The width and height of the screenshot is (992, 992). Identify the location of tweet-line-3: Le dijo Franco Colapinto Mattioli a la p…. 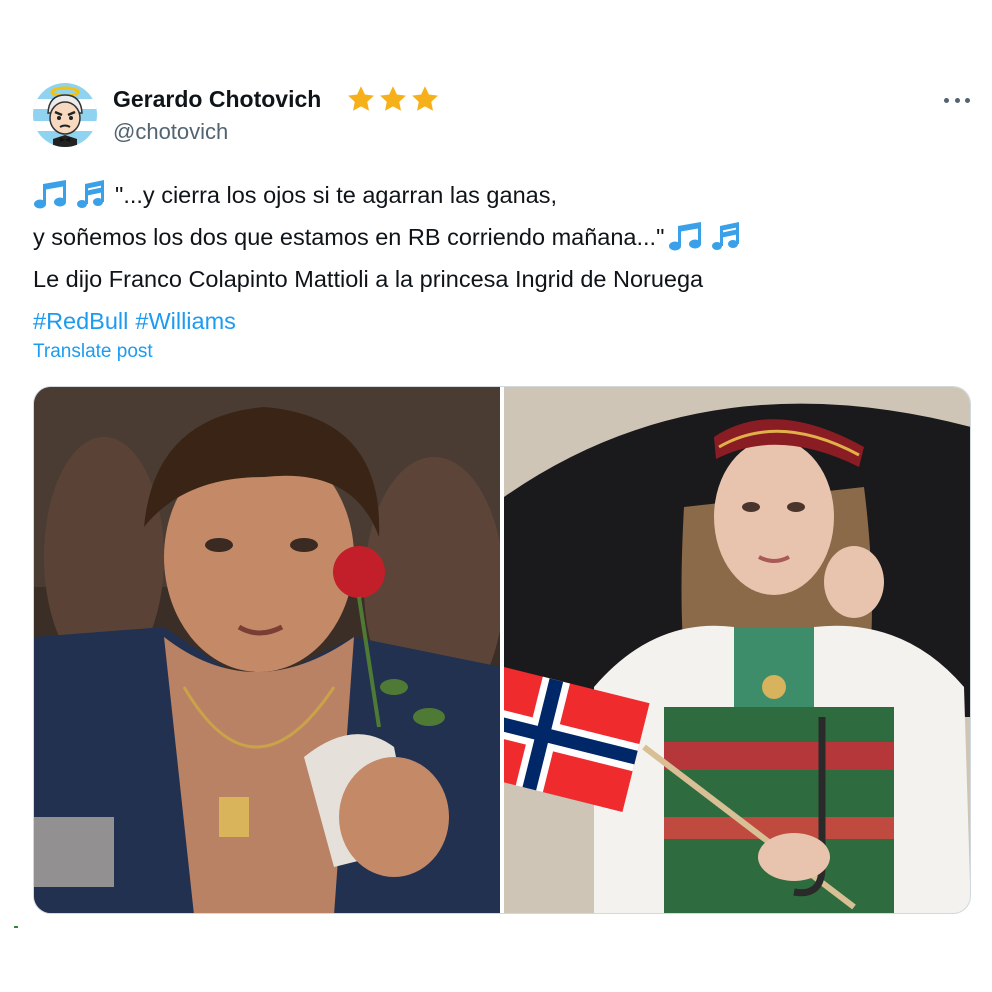
(498, 279).